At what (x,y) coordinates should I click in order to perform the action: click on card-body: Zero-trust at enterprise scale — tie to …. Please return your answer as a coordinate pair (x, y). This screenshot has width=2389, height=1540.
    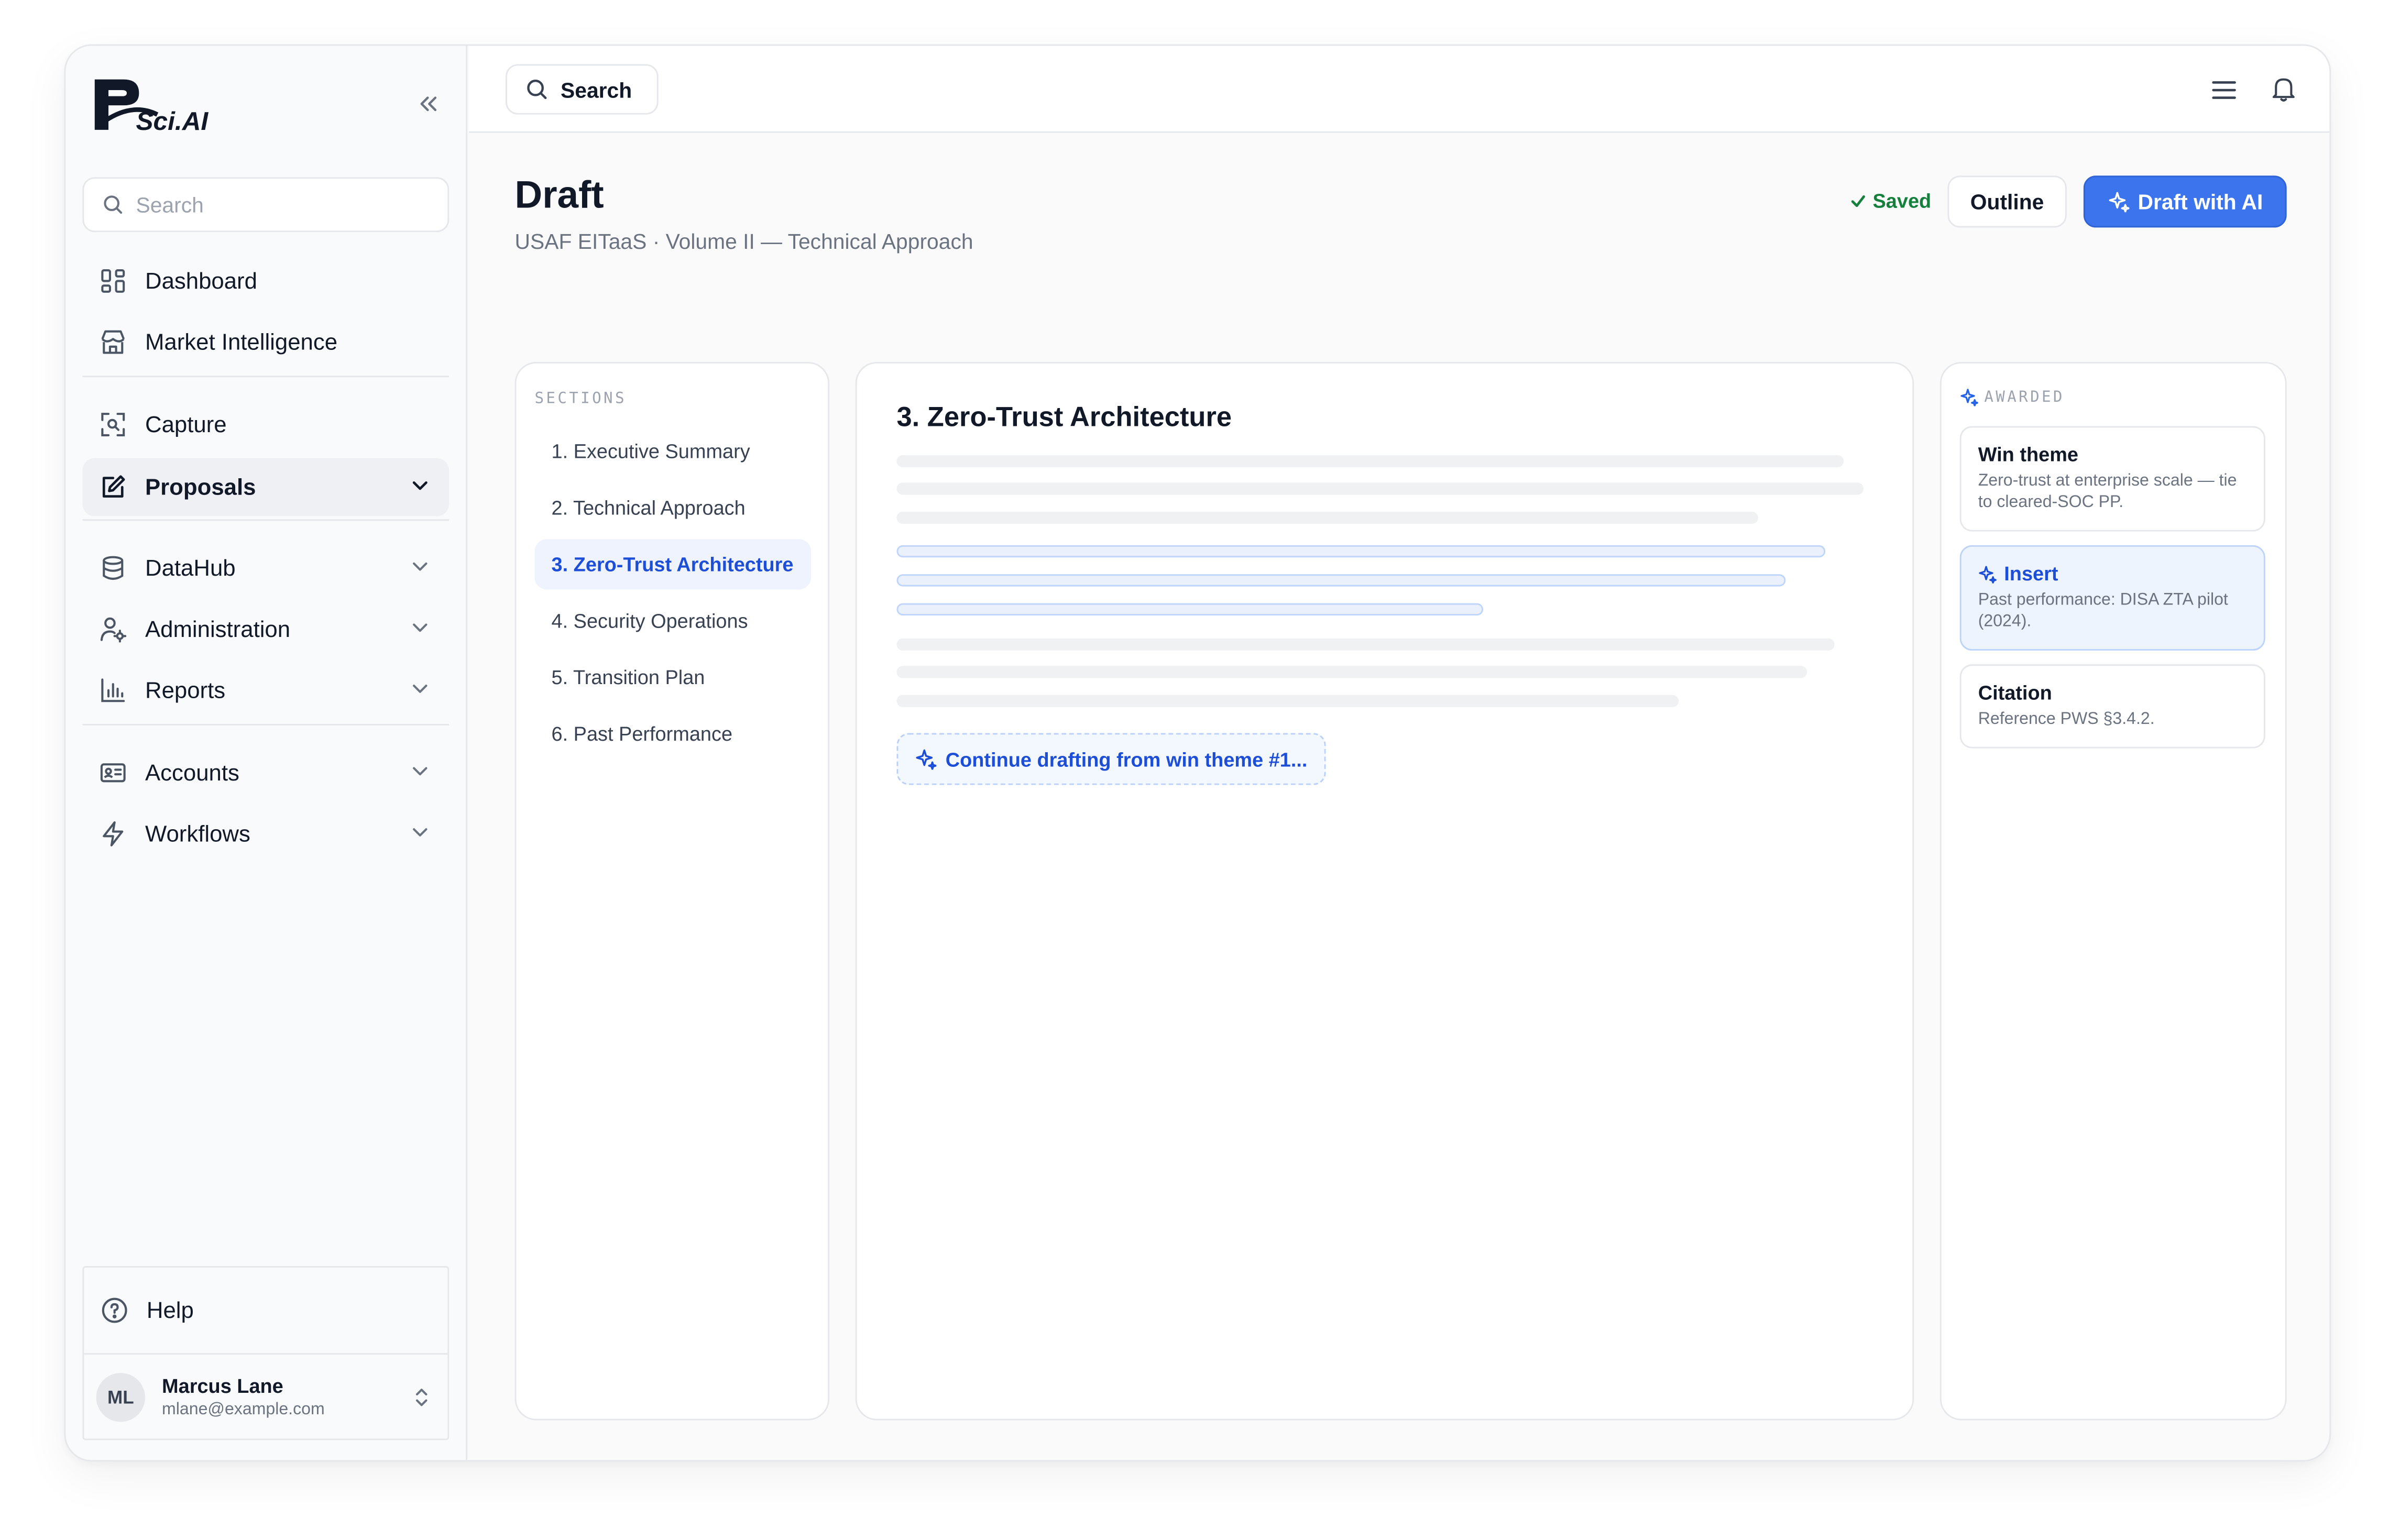
    Looking at the image, I should click on (2107, 491).